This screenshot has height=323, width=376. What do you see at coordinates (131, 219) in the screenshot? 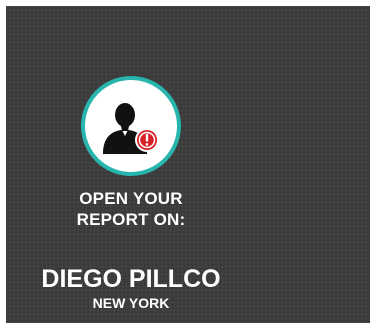
I see `headline-line-2: REPORT ON:` at bounding box center [131, 219].